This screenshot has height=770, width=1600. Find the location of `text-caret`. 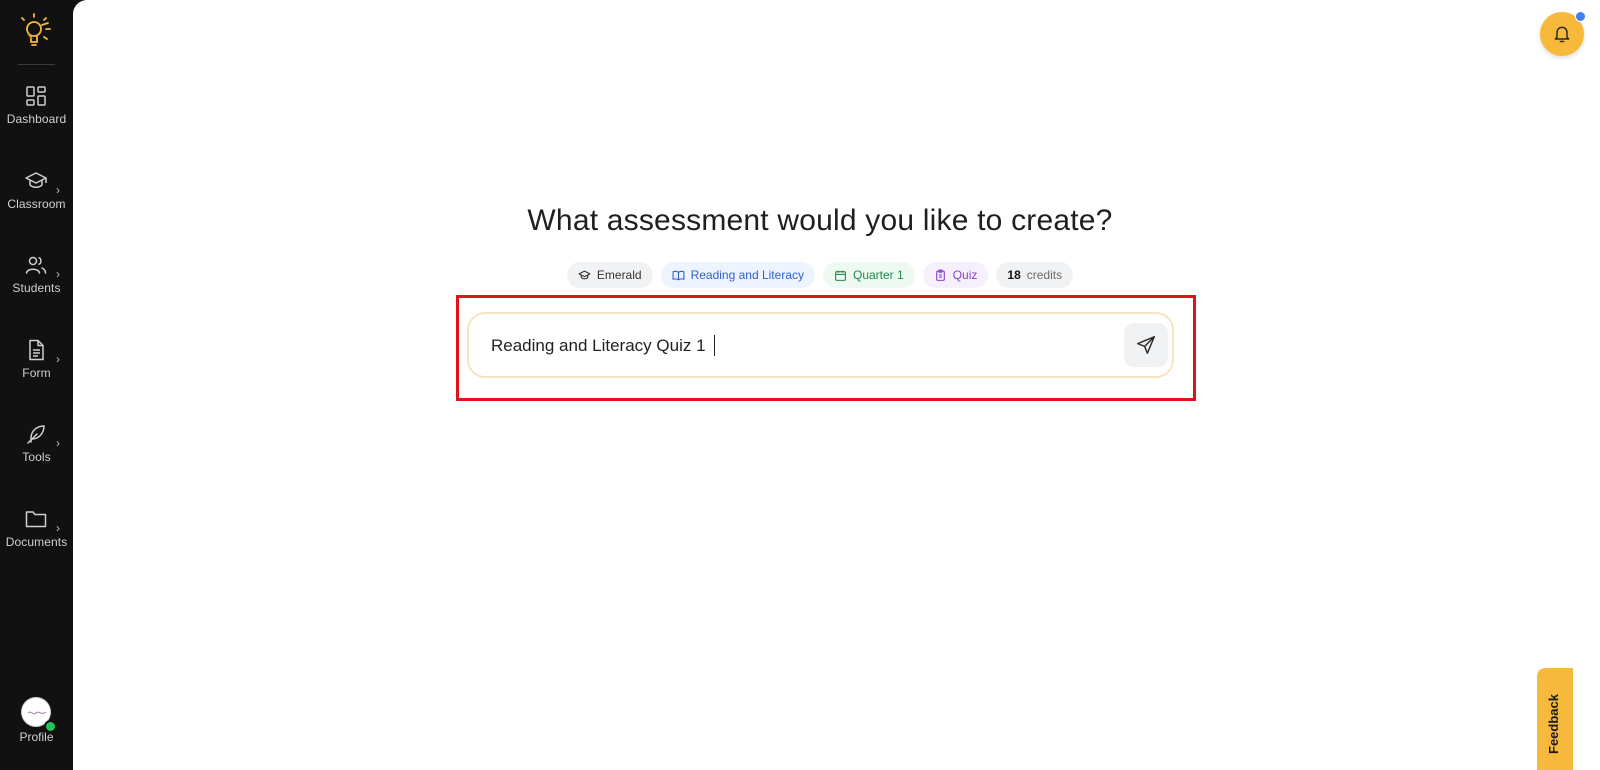

text-caret is located at coordinates (714, 345).